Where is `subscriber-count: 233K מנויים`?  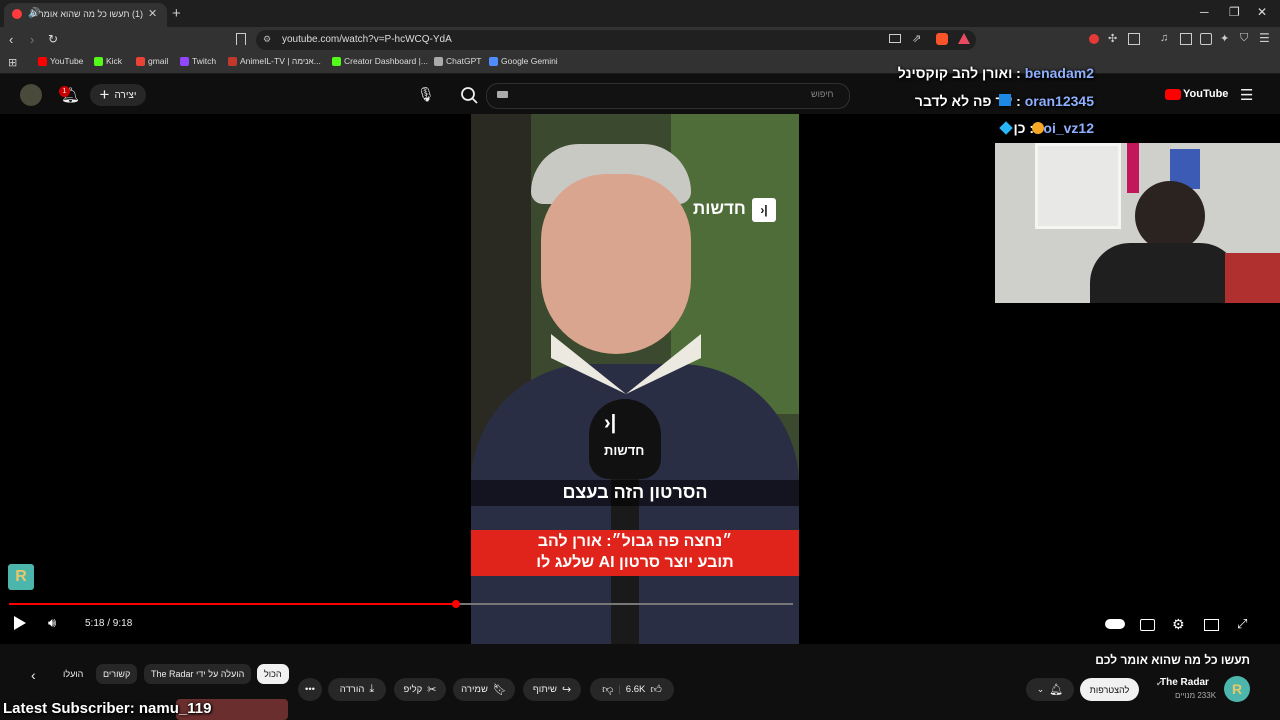 subscriber-count: 233K מנויים is located at coordinates (1196, 695).